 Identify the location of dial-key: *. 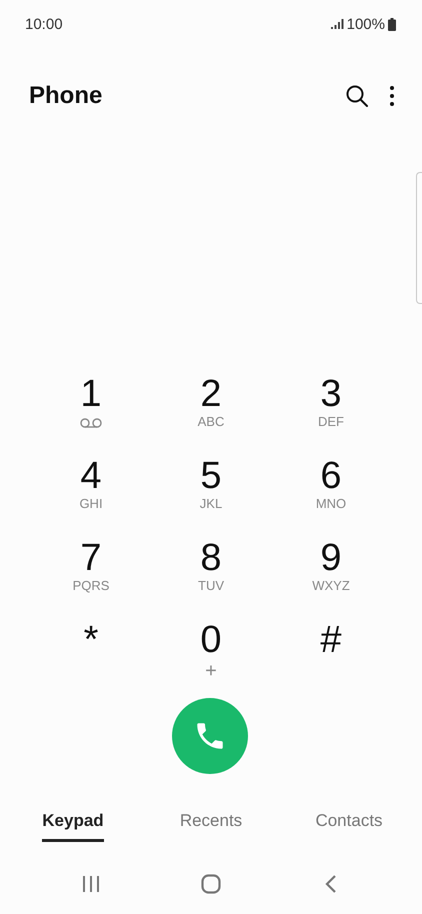
(91, 653).